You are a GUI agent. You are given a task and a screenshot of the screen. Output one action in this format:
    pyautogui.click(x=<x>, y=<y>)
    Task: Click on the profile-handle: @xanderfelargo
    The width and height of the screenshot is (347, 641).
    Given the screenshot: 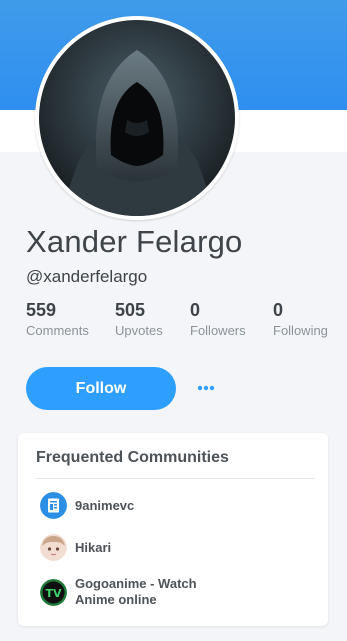 What is the action you would take?
    pyautogui.click(x=87, y=276)
    